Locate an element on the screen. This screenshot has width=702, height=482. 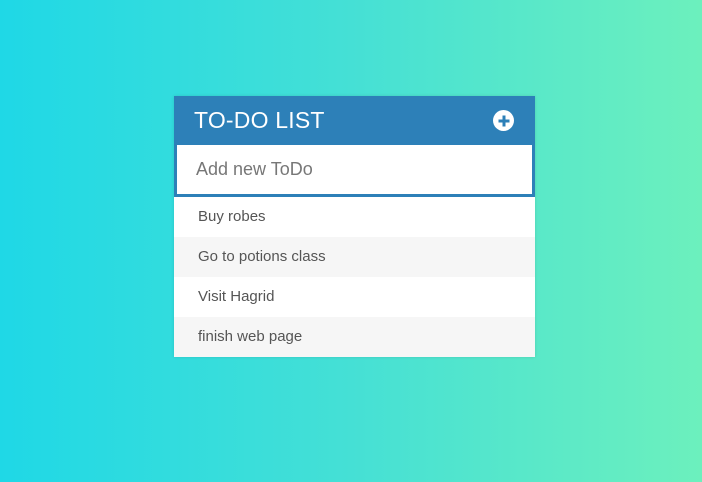
todo-header: TO-DO LIST is located at coordinates (354, 120).